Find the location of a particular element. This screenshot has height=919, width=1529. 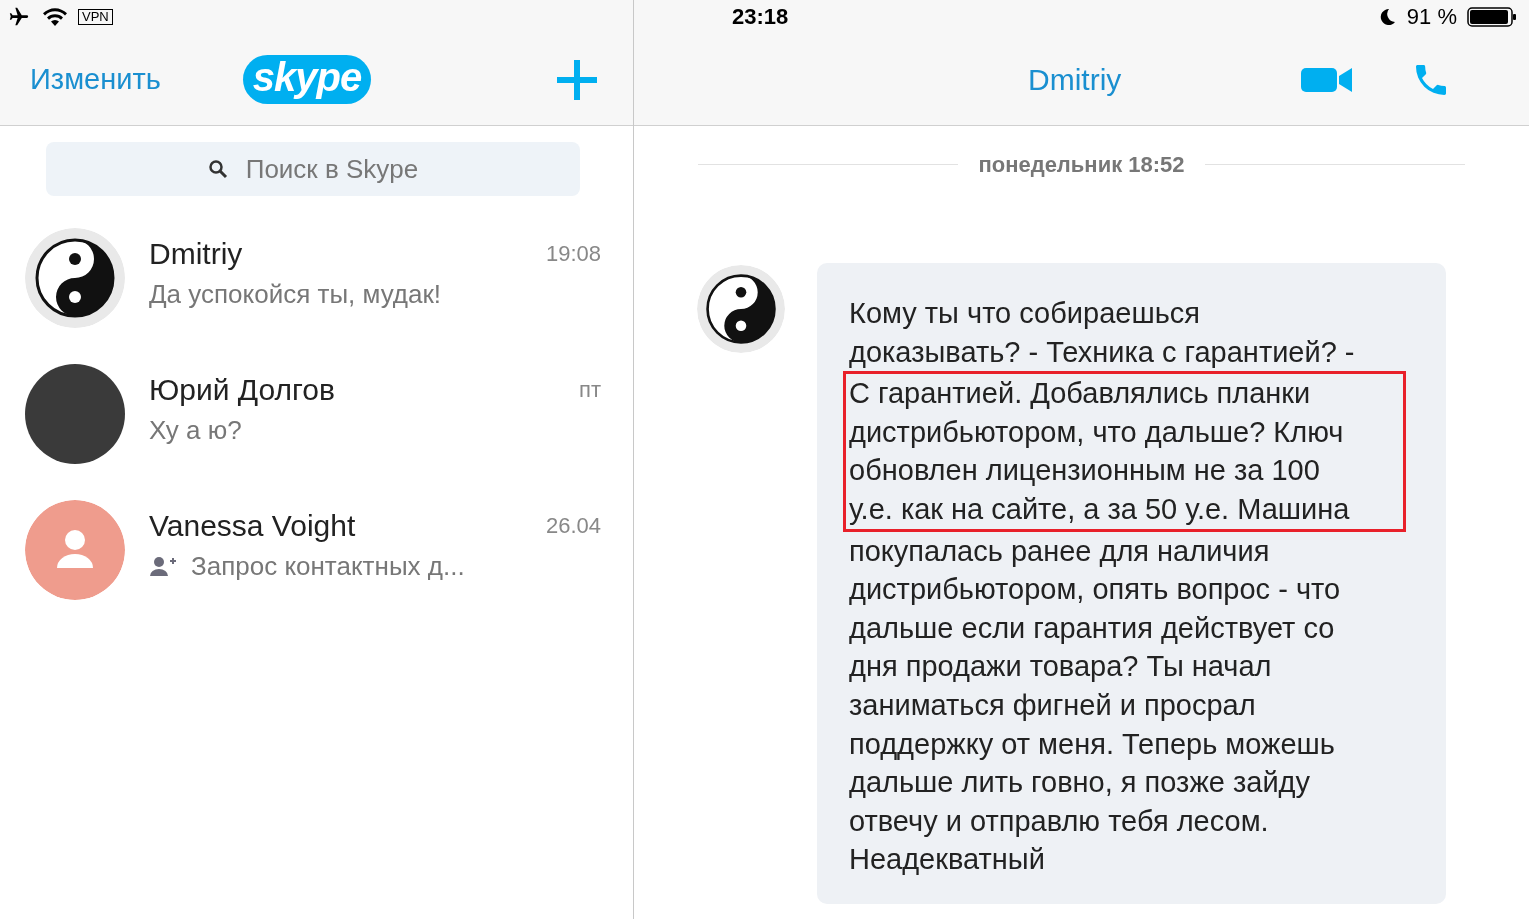

battery-percent: 91 % is located at coordinates (1431, 17).